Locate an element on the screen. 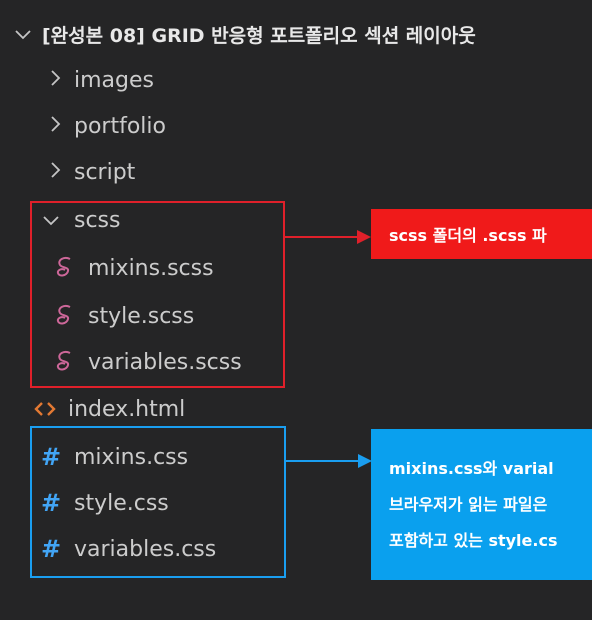 This screenshot has width=592, height=620. css-highlight-box is located at coordinates (158, 502).